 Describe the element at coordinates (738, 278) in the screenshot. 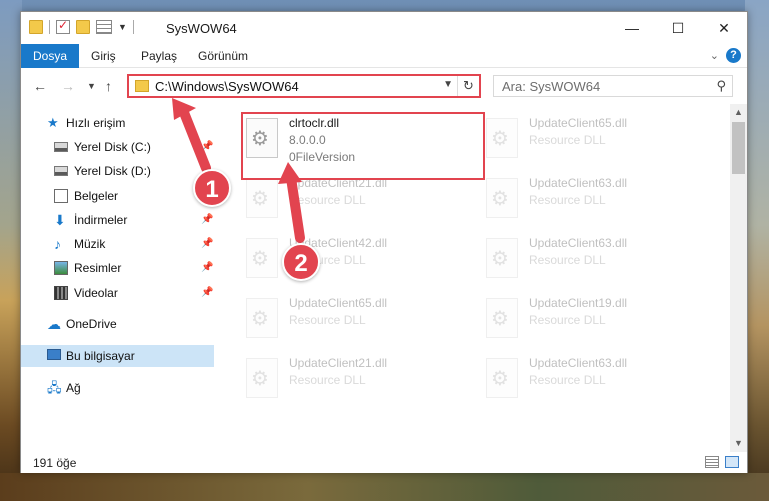

I see `vertical-scrollbar: ▲ ▼` at that location.